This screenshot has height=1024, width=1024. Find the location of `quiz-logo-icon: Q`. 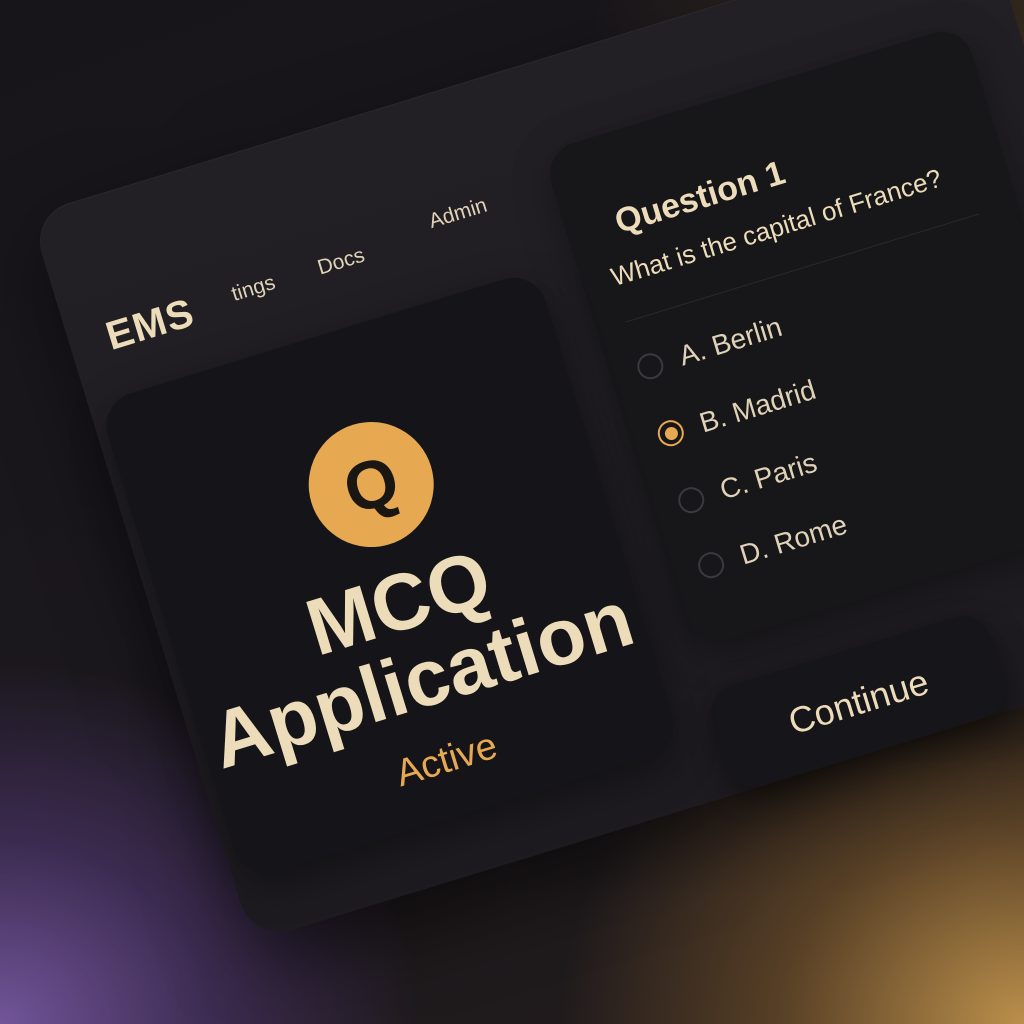

quiz-logo-icon: Q is located at coordinates (371, 484).